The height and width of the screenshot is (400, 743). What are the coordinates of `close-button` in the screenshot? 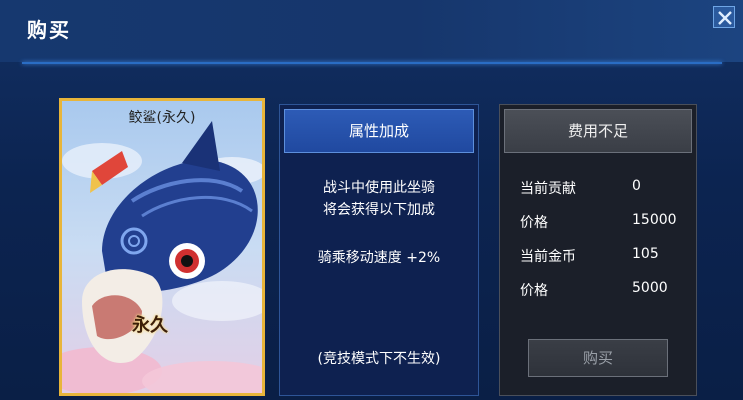 It's located at (724, 17).